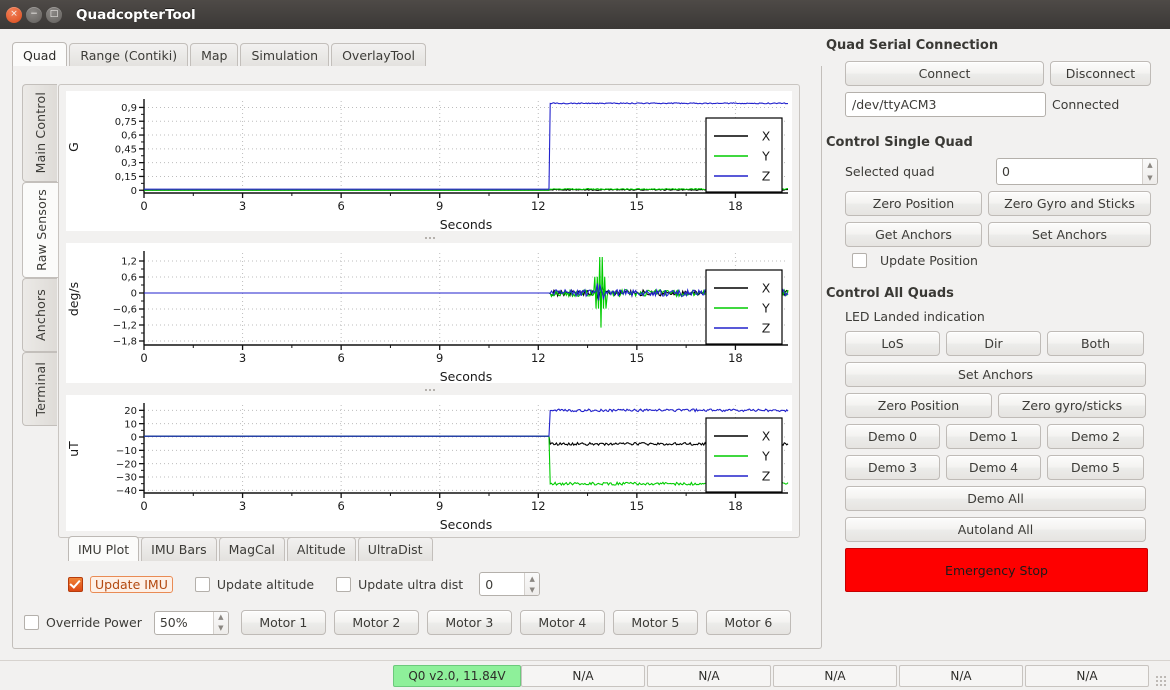  I want to click on override-power-checkbox, so click(31, 622).